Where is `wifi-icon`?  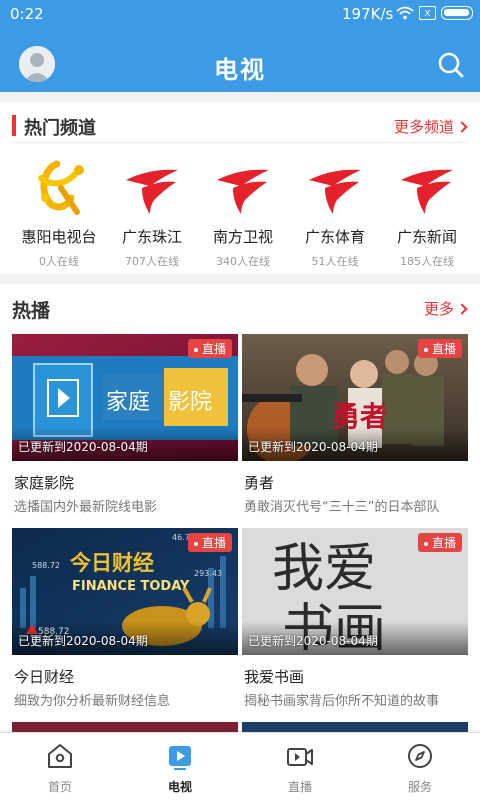 wifi-icon is located at coordinates (405, 13).